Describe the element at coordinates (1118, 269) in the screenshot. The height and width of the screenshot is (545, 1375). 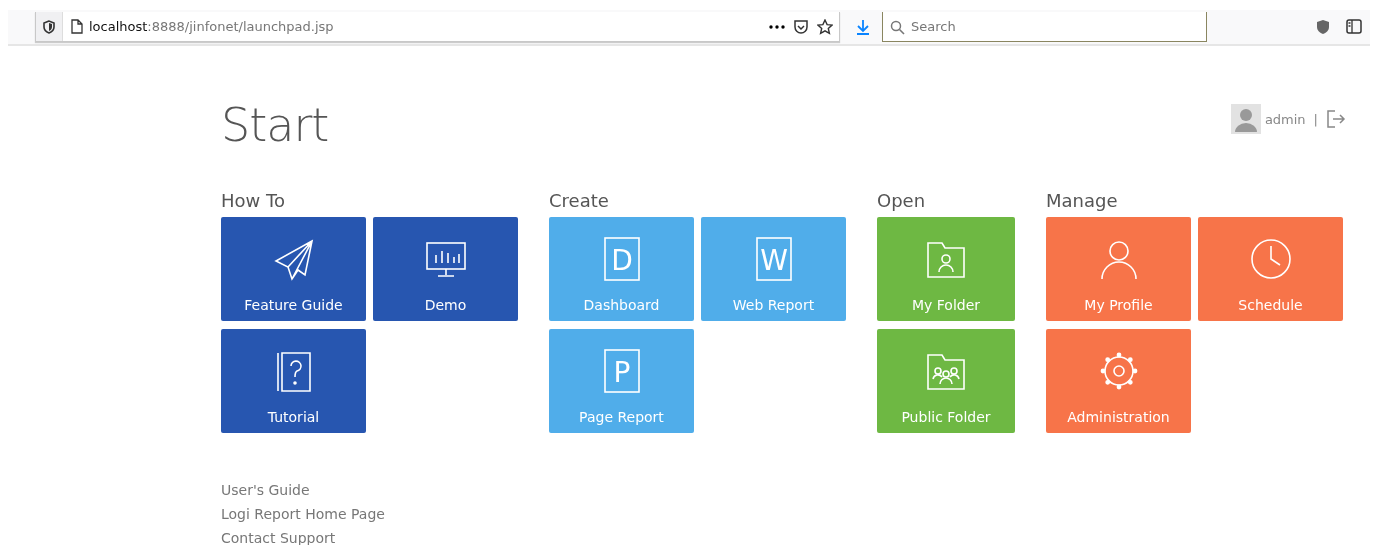
I see `launch-tile: My Profile` at that location.